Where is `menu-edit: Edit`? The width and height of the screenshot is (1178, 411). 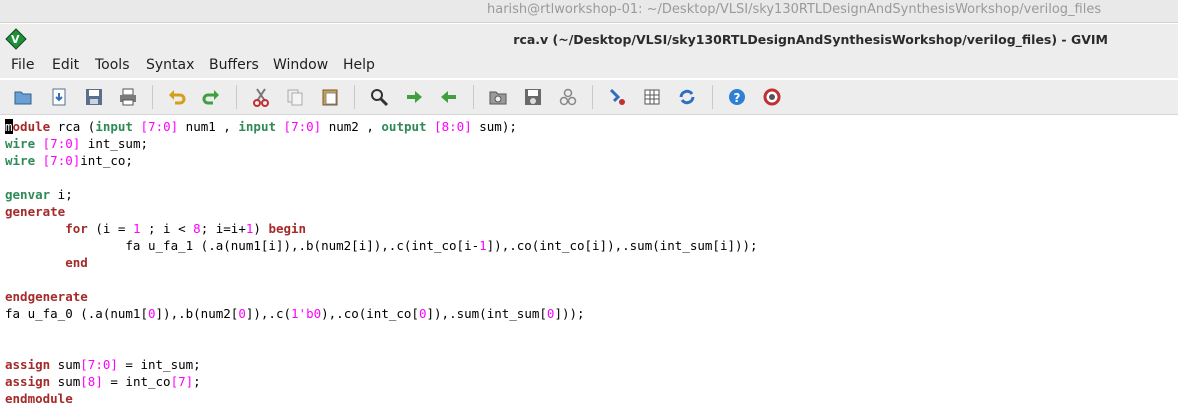 menu-edit: Edit is located at coordinates (65, 65).